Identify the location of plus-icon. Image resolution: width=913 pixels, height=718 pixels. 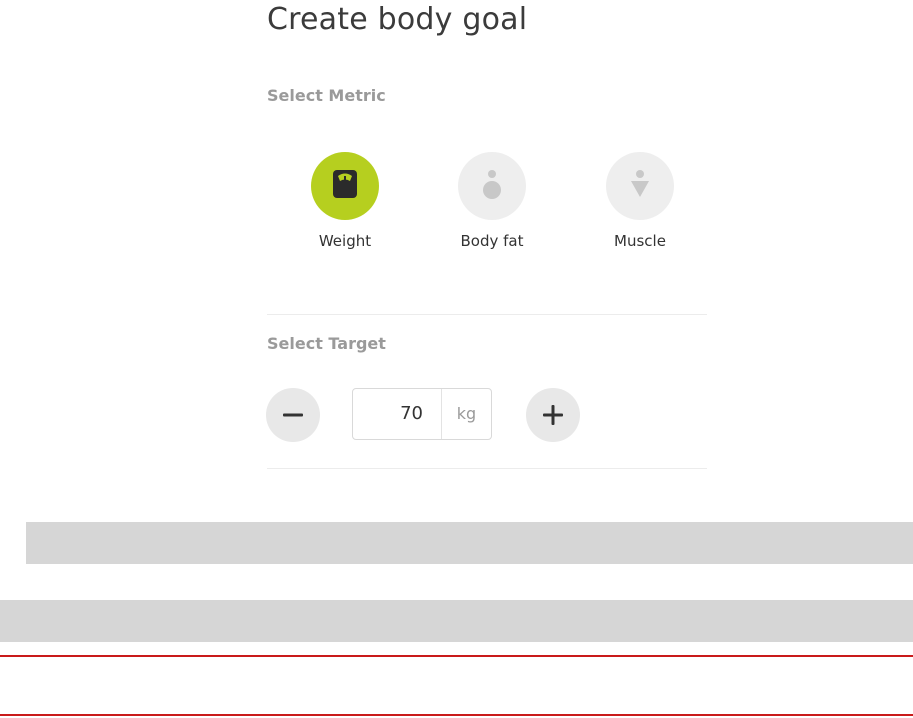
(553, 415).